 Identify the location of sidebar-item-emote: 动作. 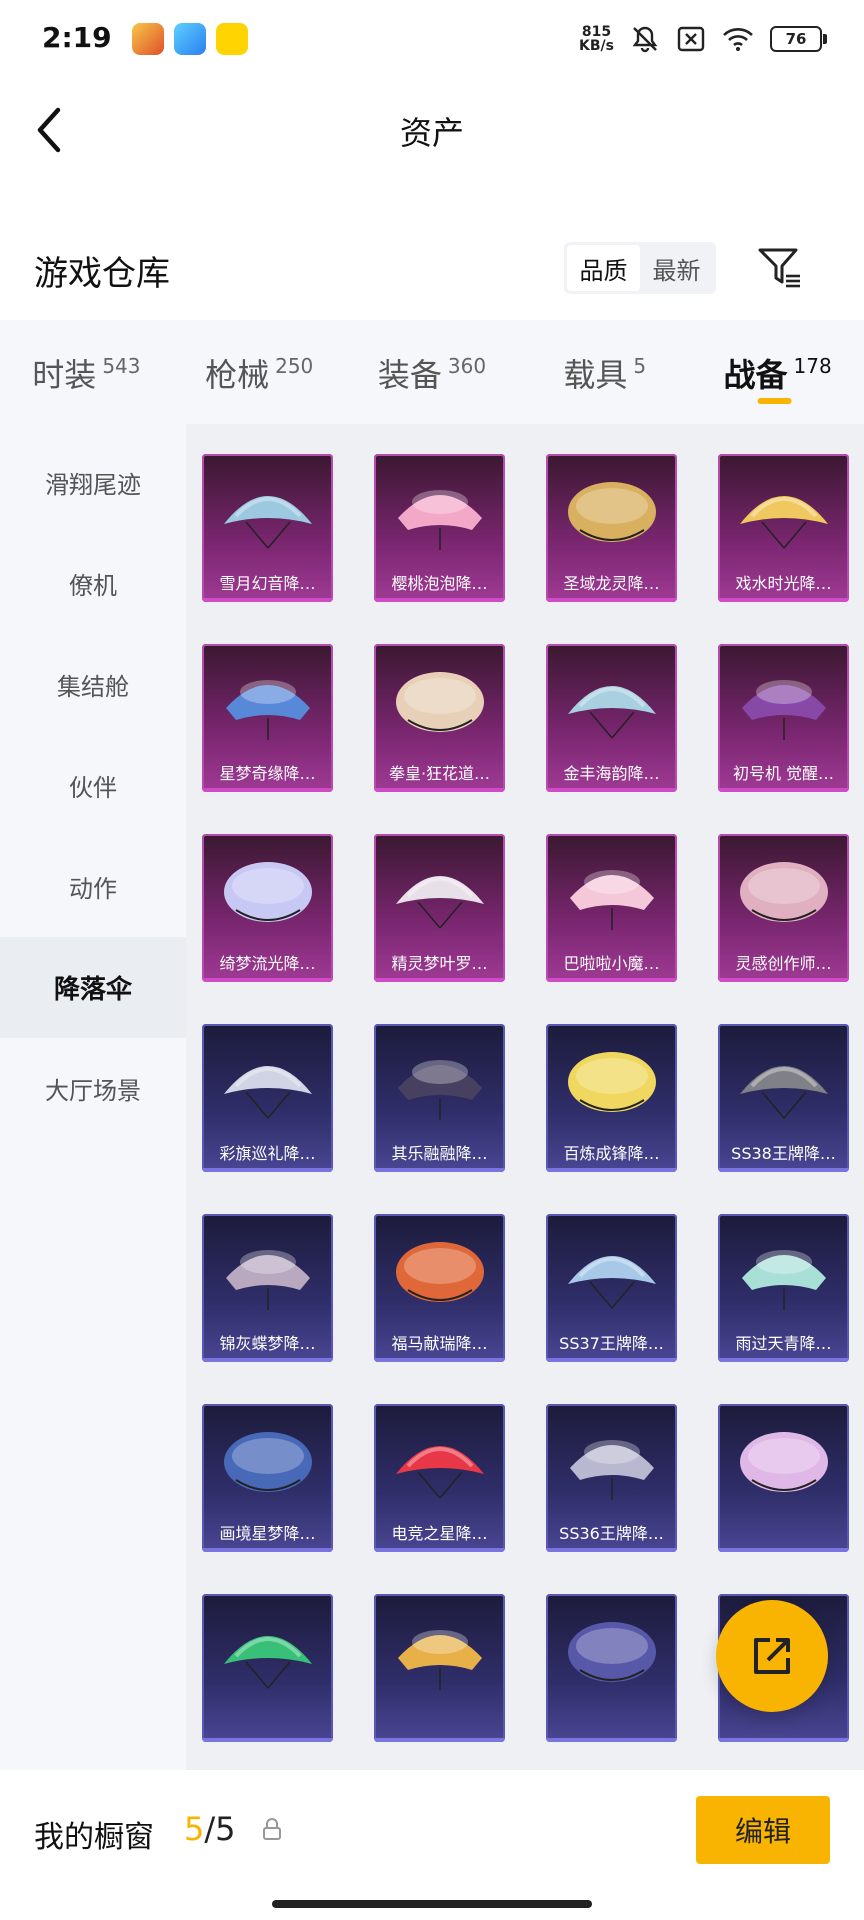
(93, 886).